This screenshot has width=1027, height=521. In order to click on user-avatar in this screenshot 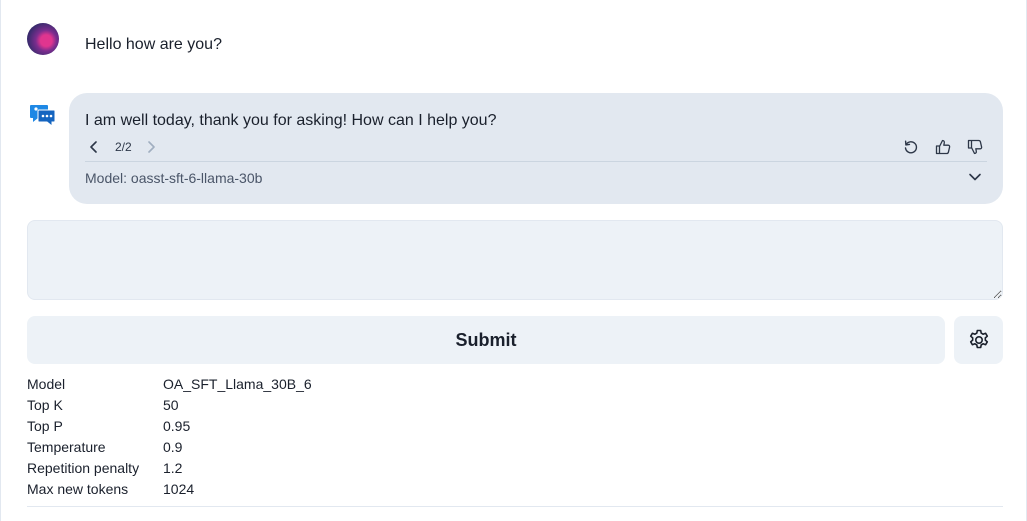, I will do `click(43, 39)`.